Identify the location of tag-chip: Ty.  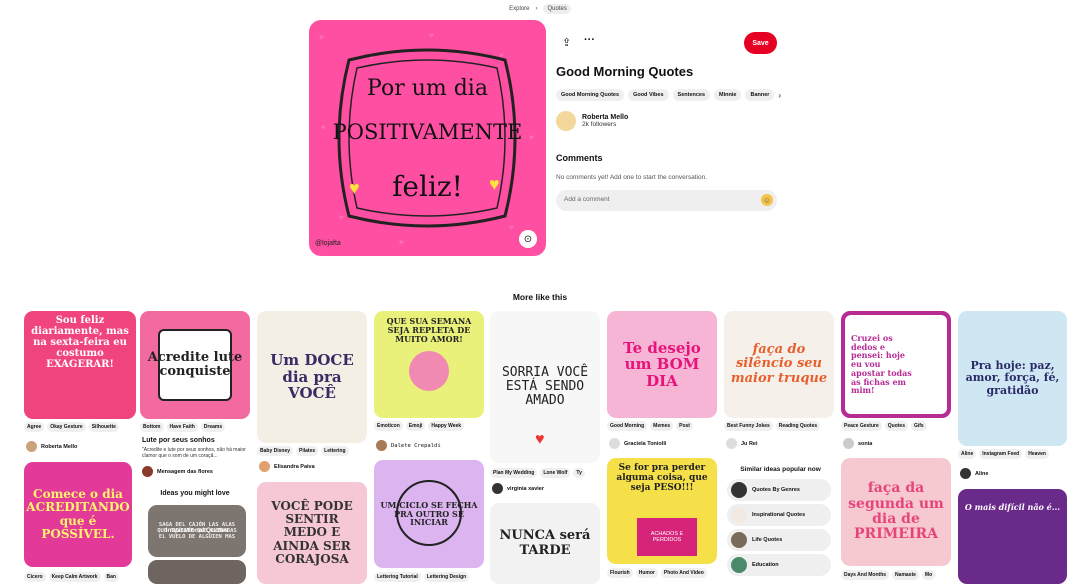
(579, 473).